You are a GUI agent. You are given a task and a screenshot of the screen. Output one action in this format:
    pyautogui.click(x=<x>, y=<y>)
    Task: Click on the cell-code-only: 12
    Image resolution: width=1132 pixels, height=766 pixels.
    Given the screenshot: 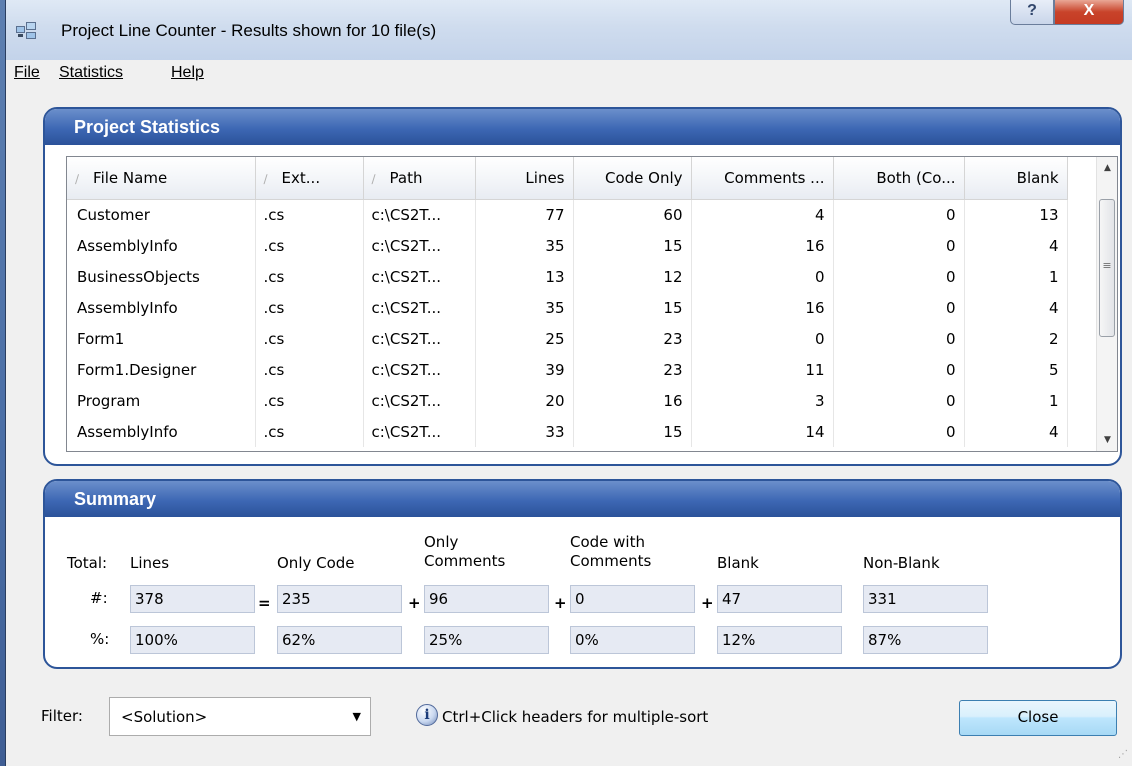 What is the action you would take?
    pyautogui.click(x=632, y=276)
    